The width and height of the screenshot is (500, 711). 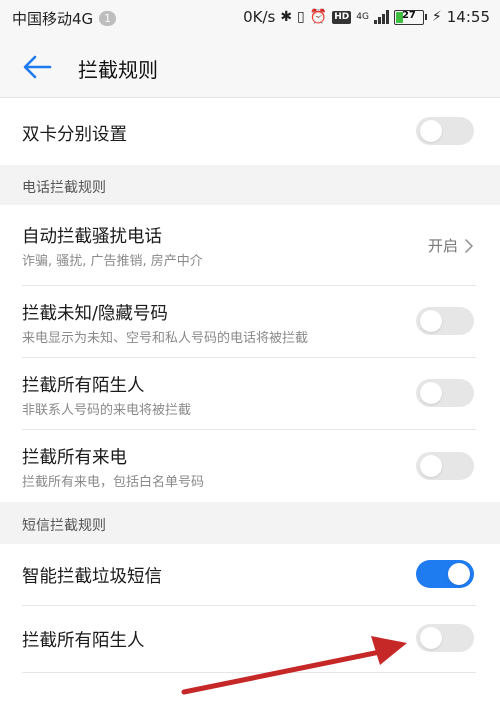 What do you see at coordinates (74, 458) in the screenshot?
I see `call-rule-title: 拦截所有来电` at bounding box center [74, 458].